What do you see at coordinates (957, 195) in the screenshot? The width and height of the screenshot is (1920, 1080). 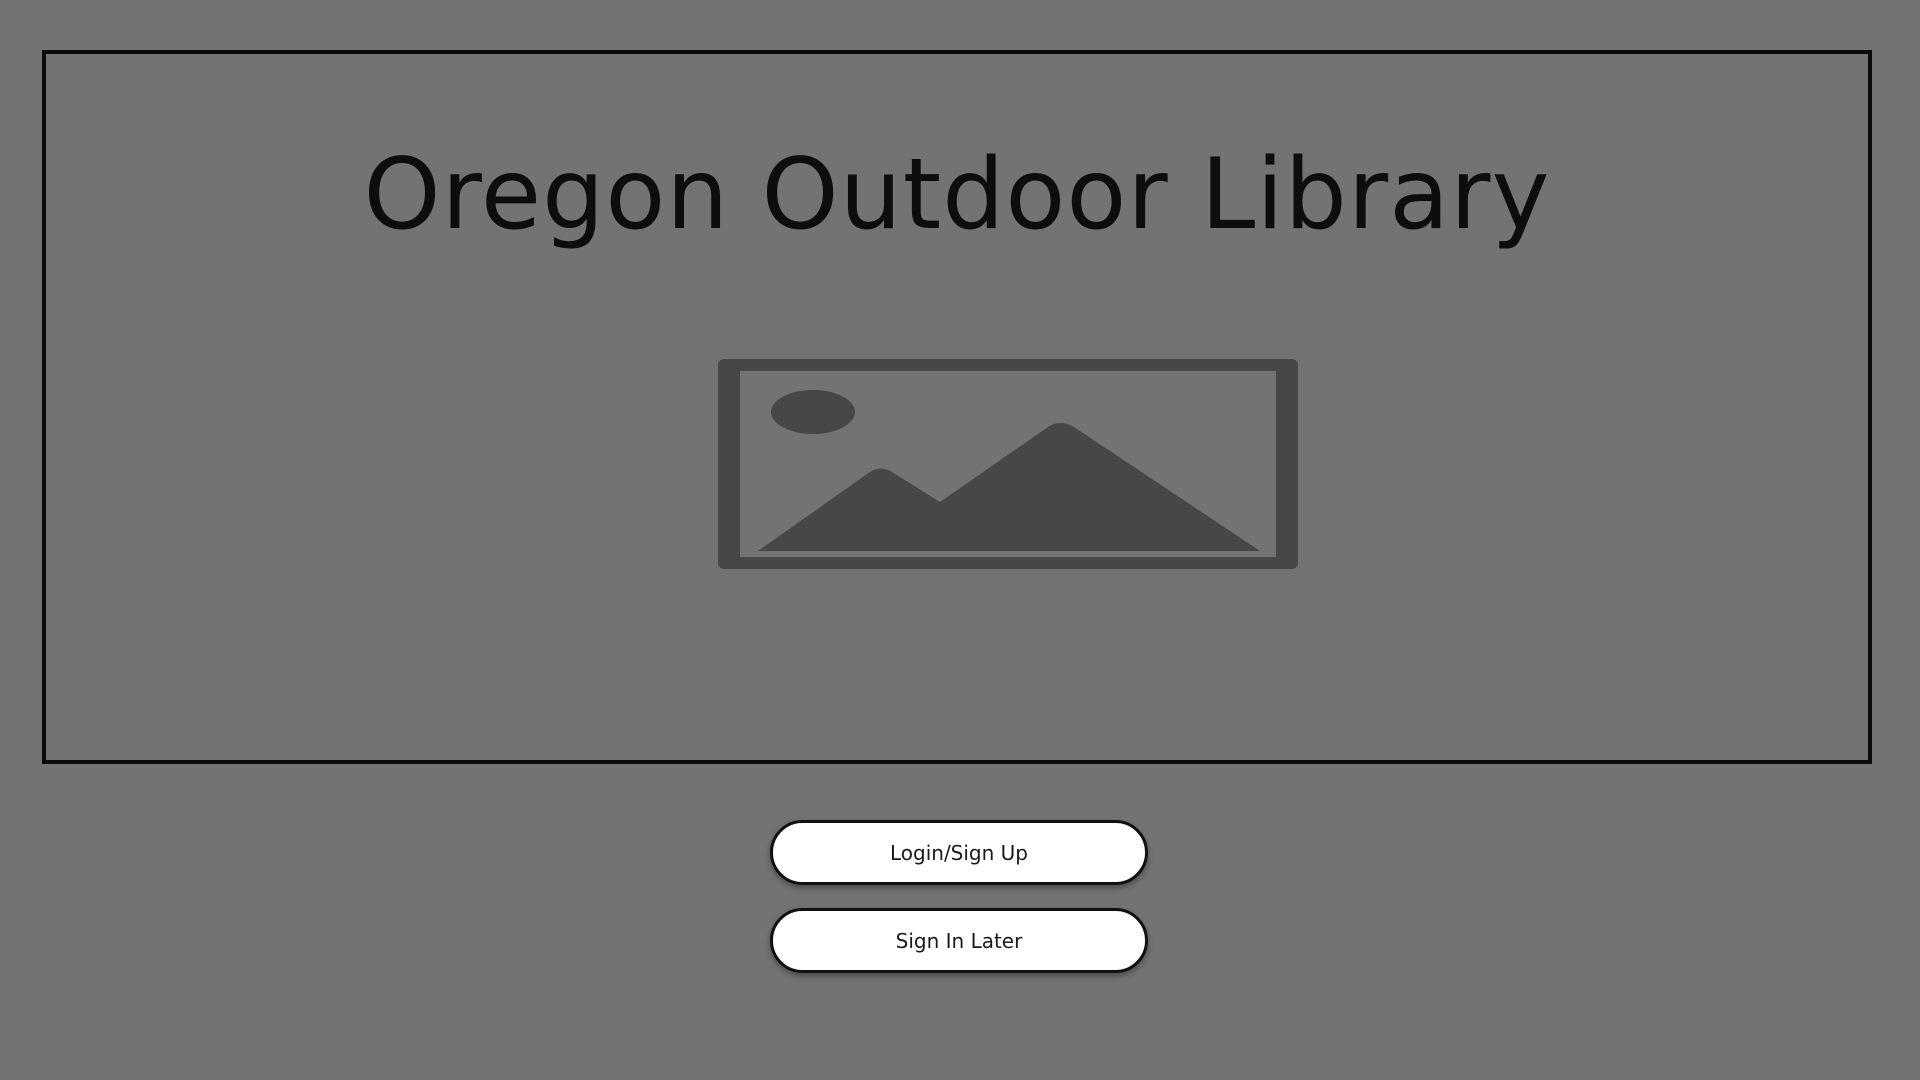 I see `page-title: Oregon Outdoor Library` at bounding box center [957, 195].